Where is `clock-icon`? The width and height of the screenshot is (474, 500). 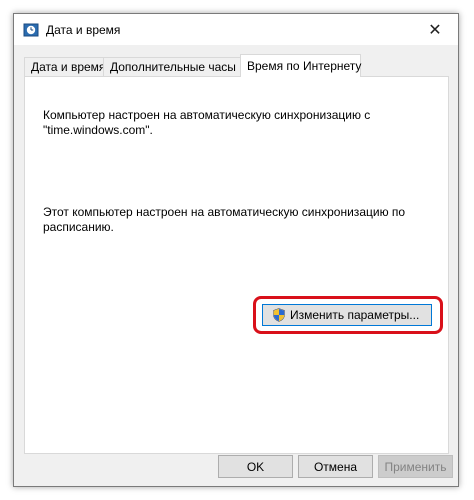 clock-icon is located at coordinates (31, 30).